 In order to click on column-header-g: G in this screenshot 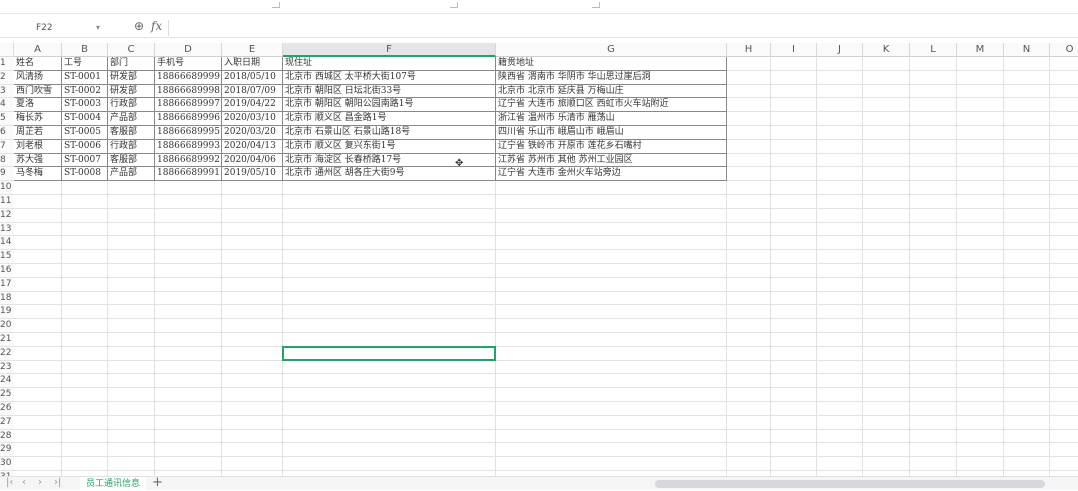, I will do `click(611, 50)`.